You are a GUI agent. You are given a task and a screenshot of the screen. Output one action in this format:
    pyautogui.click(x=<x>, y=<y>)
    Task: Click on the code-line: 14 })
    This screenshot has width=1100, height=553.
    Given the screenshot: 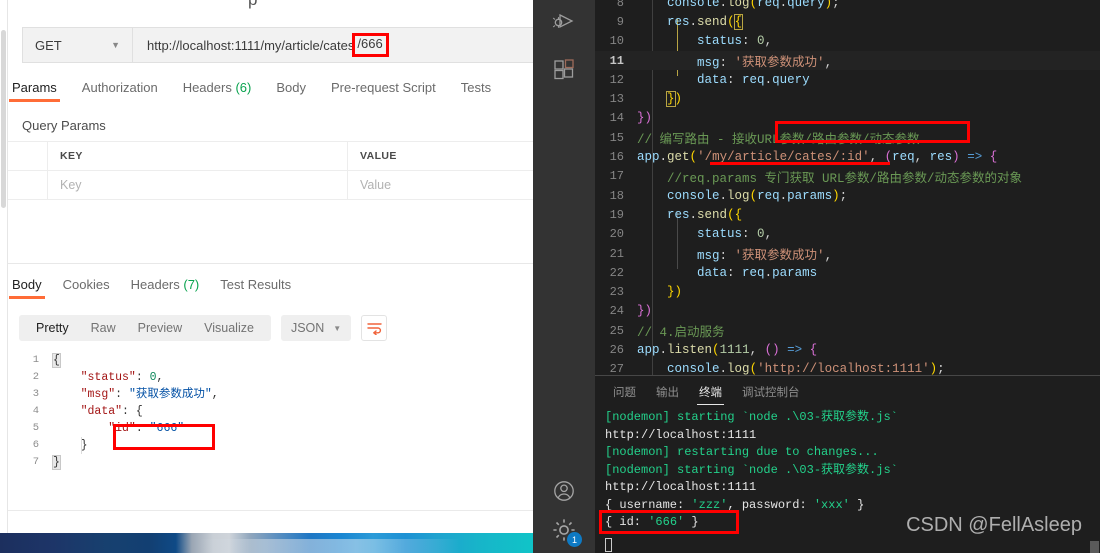 What is the action you would take?
    pyautogui.click(x=847, y=118)
    